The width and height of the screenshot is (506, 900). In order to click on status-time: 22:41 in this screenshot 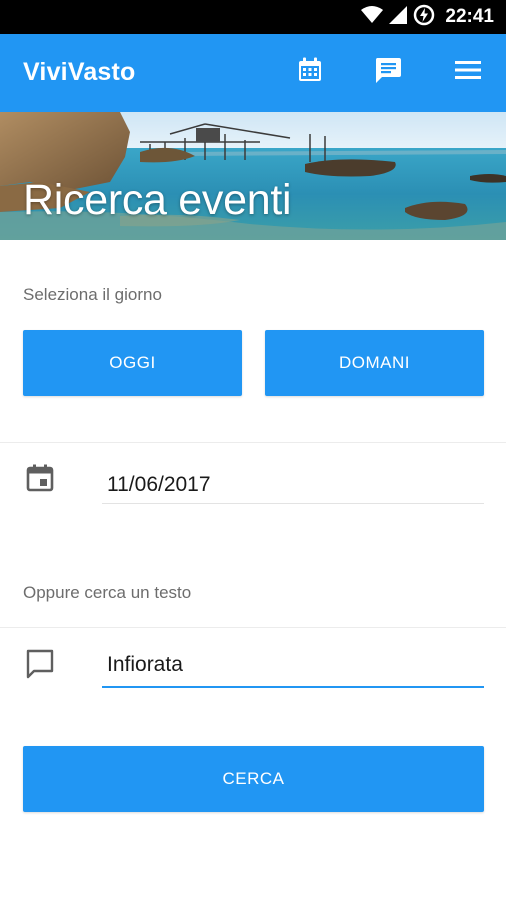, I will do `click(469, 16)`.